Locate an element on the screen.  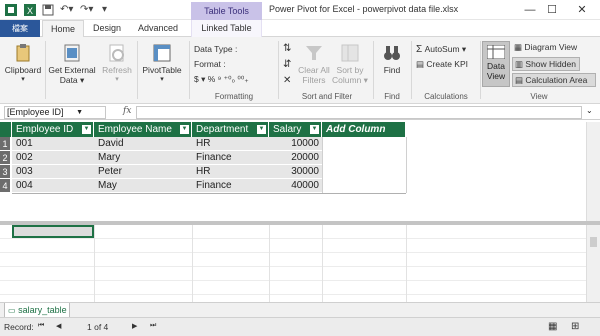
diagram-view-icon: ⊞ is located at coordinates (575, 326).